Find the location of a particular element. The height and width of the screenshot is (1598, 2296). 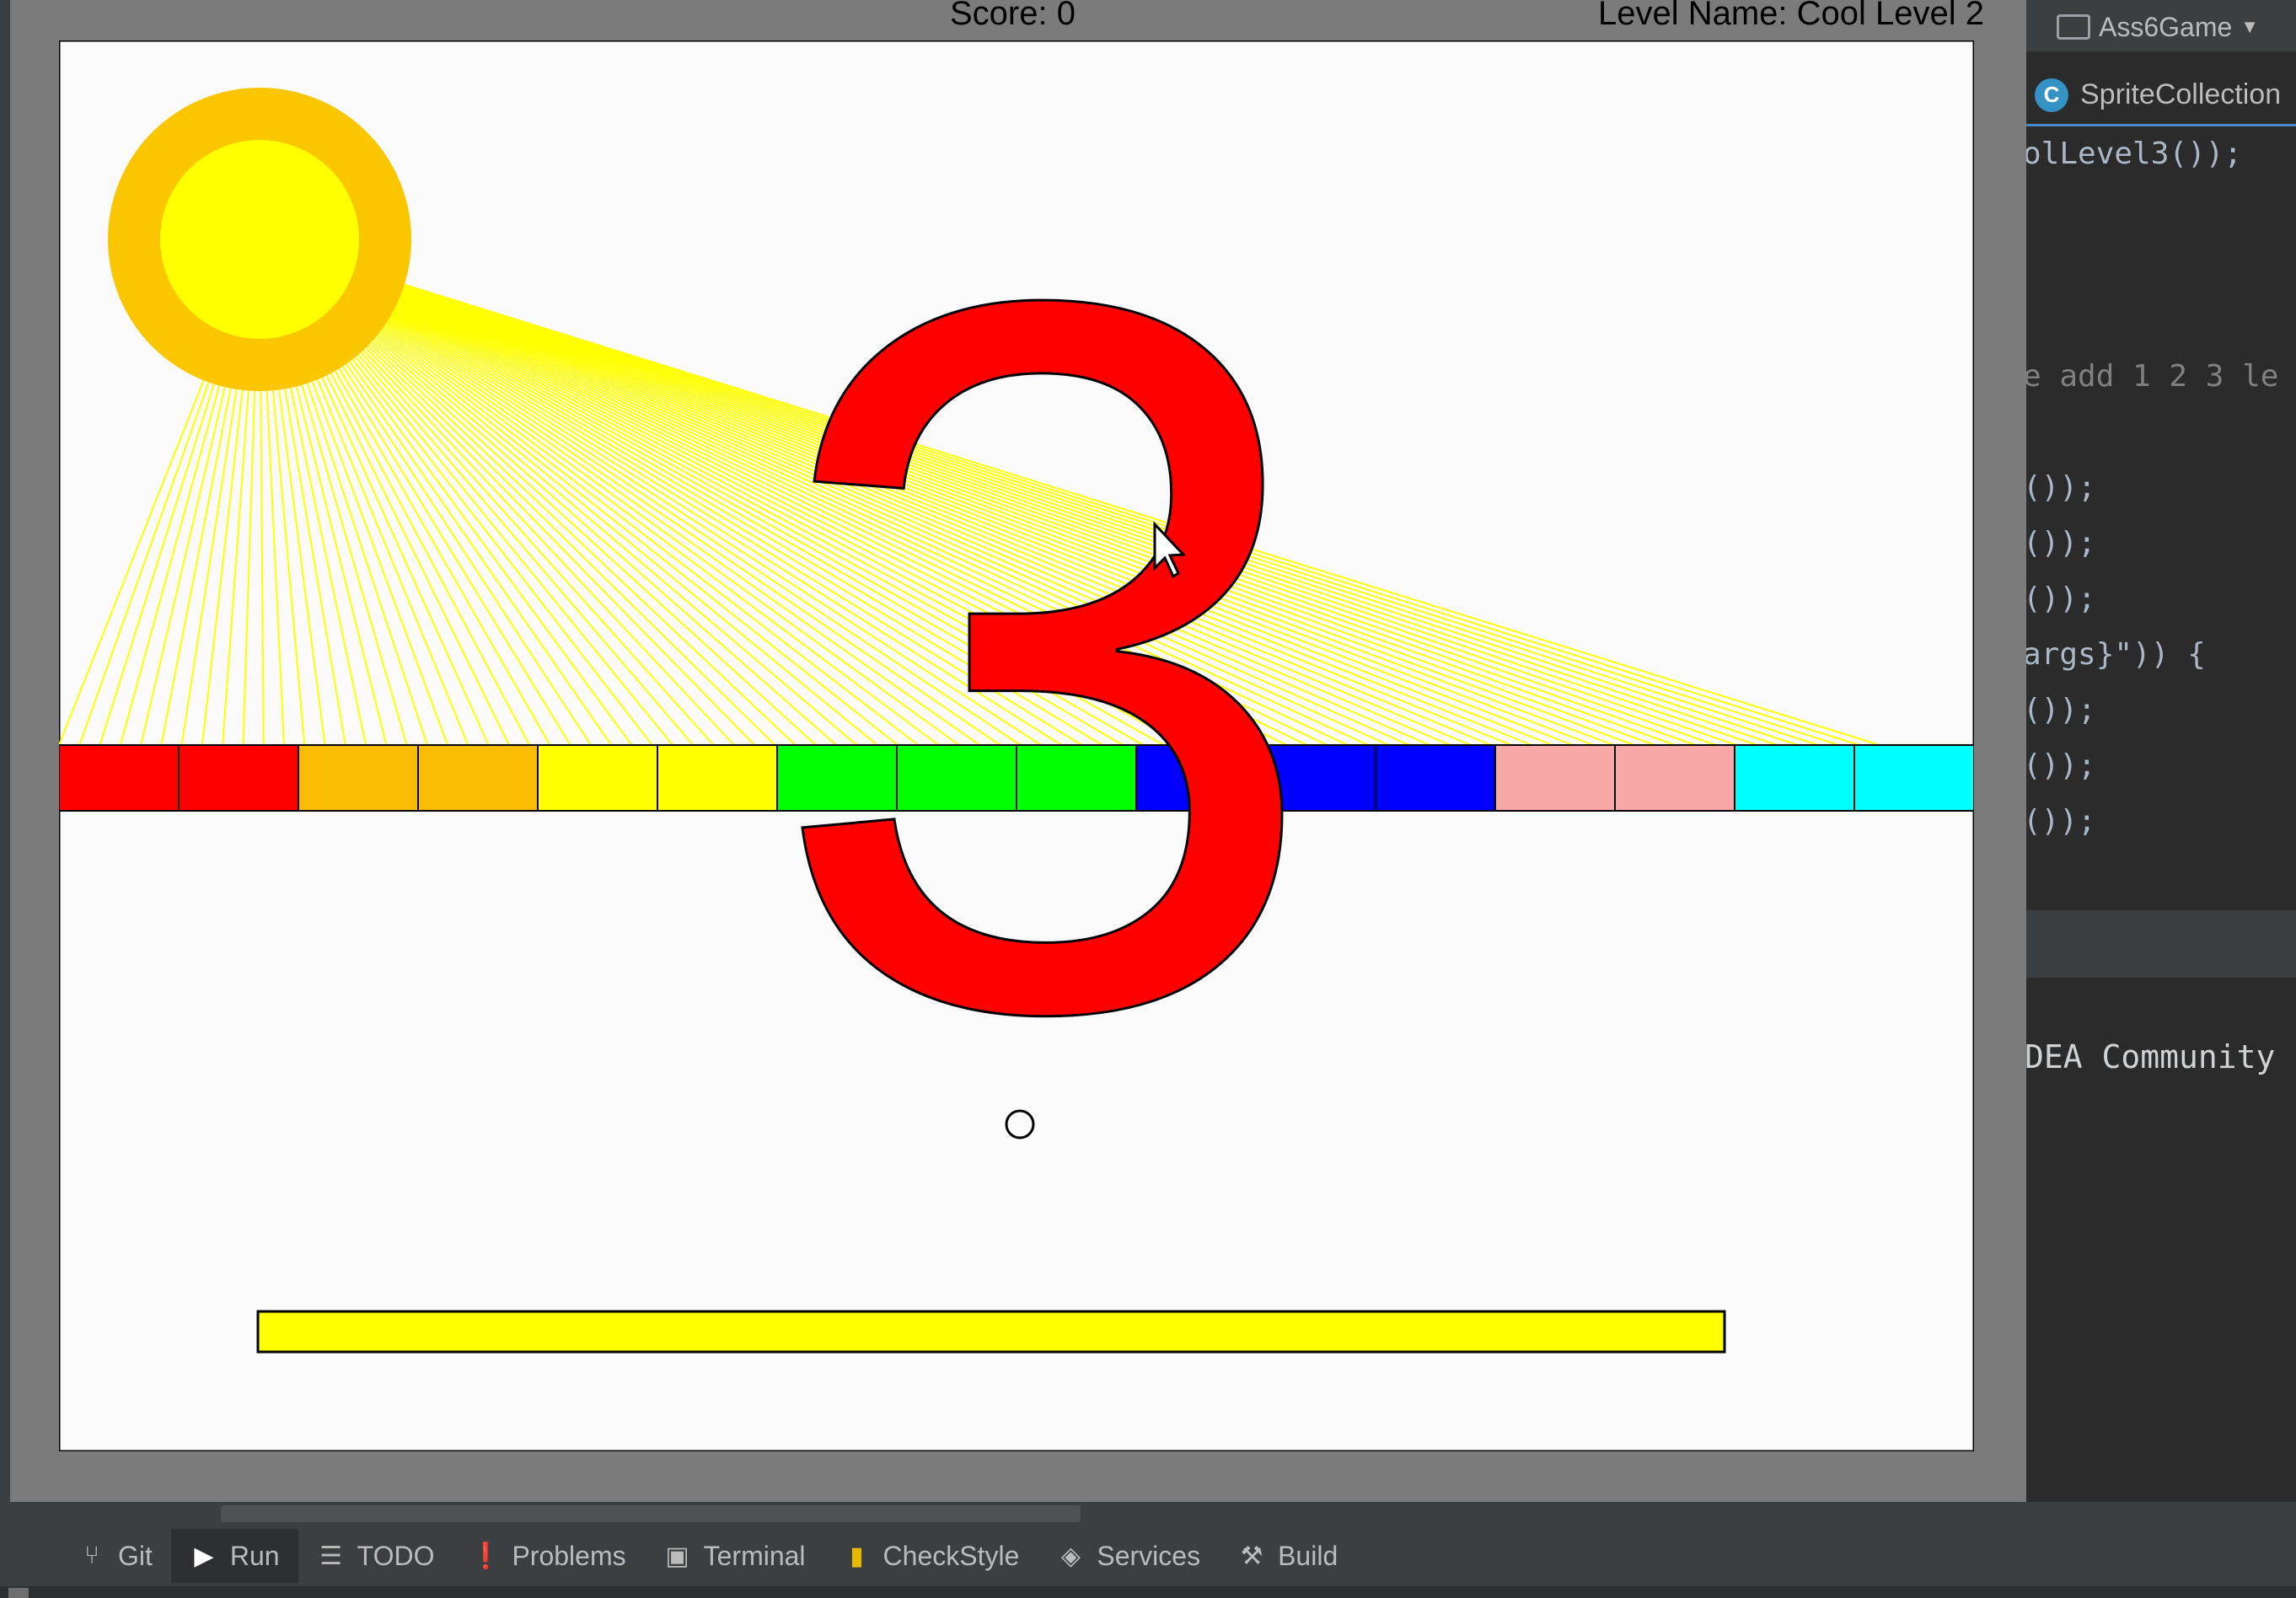

editor-tab-spritecollection: C SpriteCollection is located at coordinates (2161, 96).